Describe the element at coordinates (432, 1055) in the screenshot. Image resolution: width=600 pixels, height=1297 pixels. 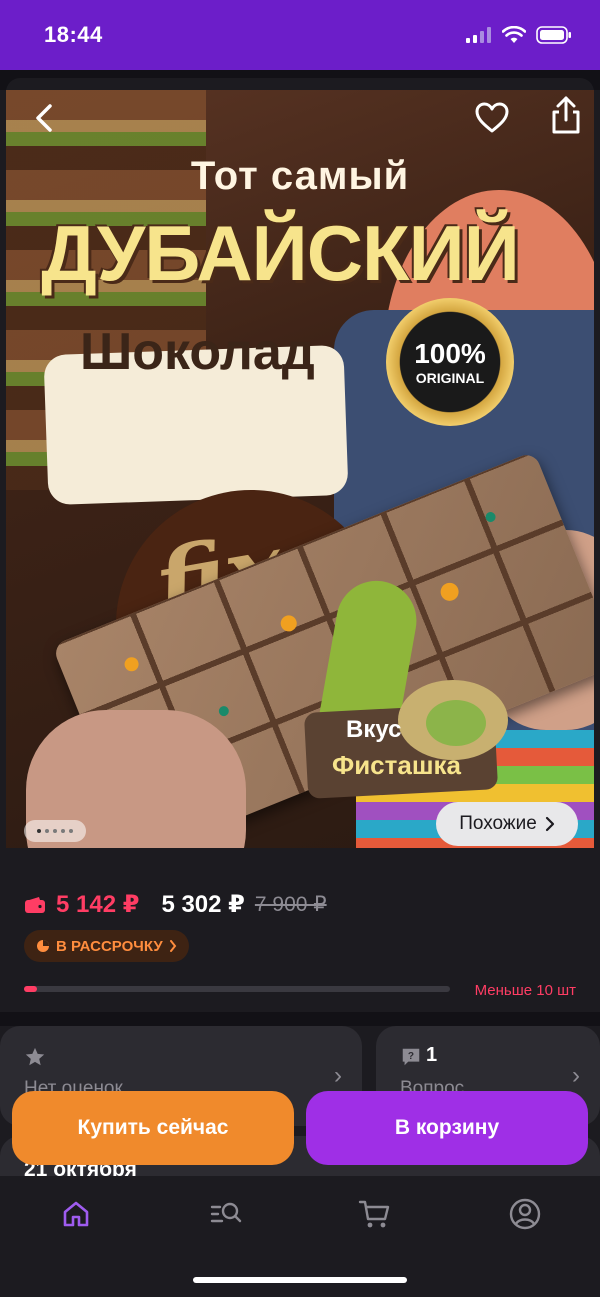
I see `questions-count: 1` at that location.